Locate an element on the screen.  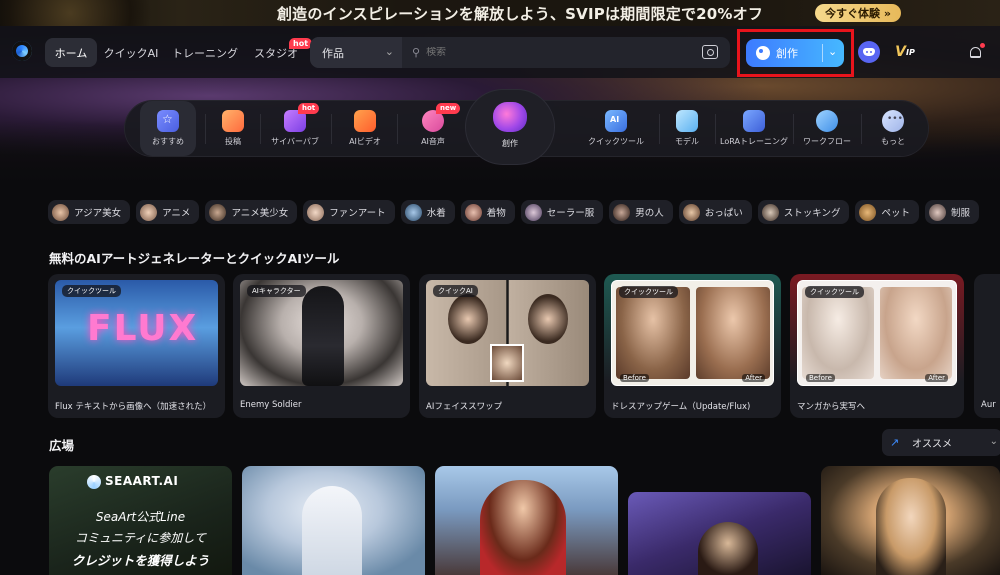
chevron-down-icon: ⌄ is located at coordinates (832, 51).